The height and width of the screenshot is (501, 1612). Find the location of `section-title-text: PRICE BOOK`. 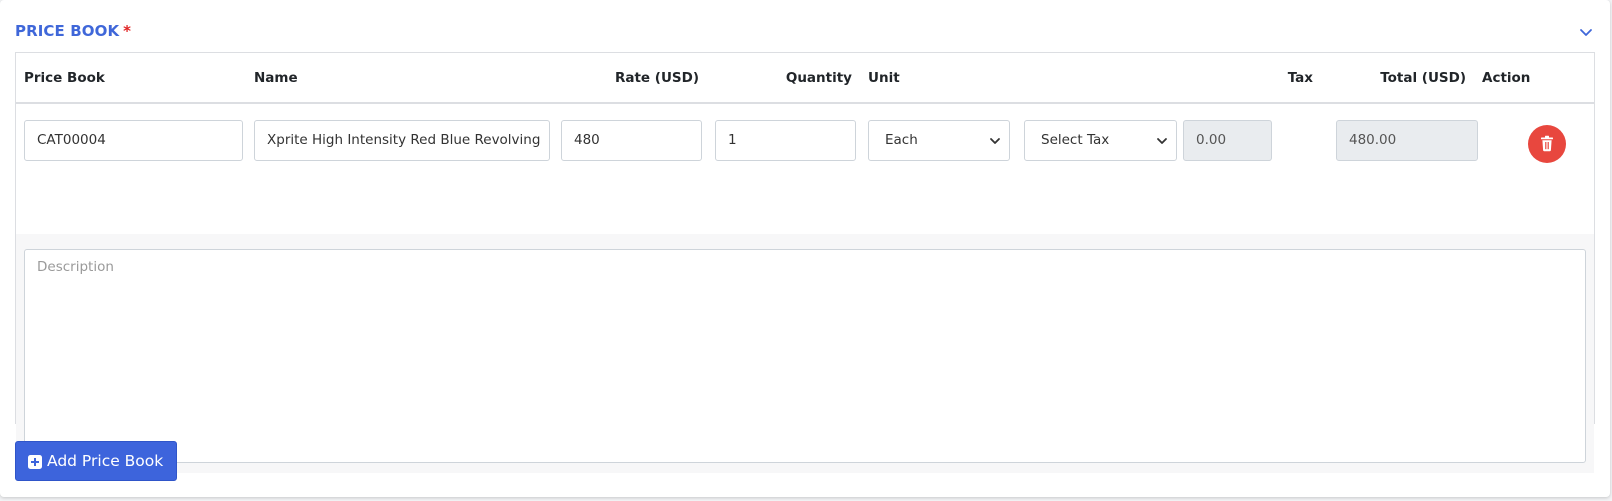

section-title-text: PRICE BOOK is located at coordinates (67, 31).